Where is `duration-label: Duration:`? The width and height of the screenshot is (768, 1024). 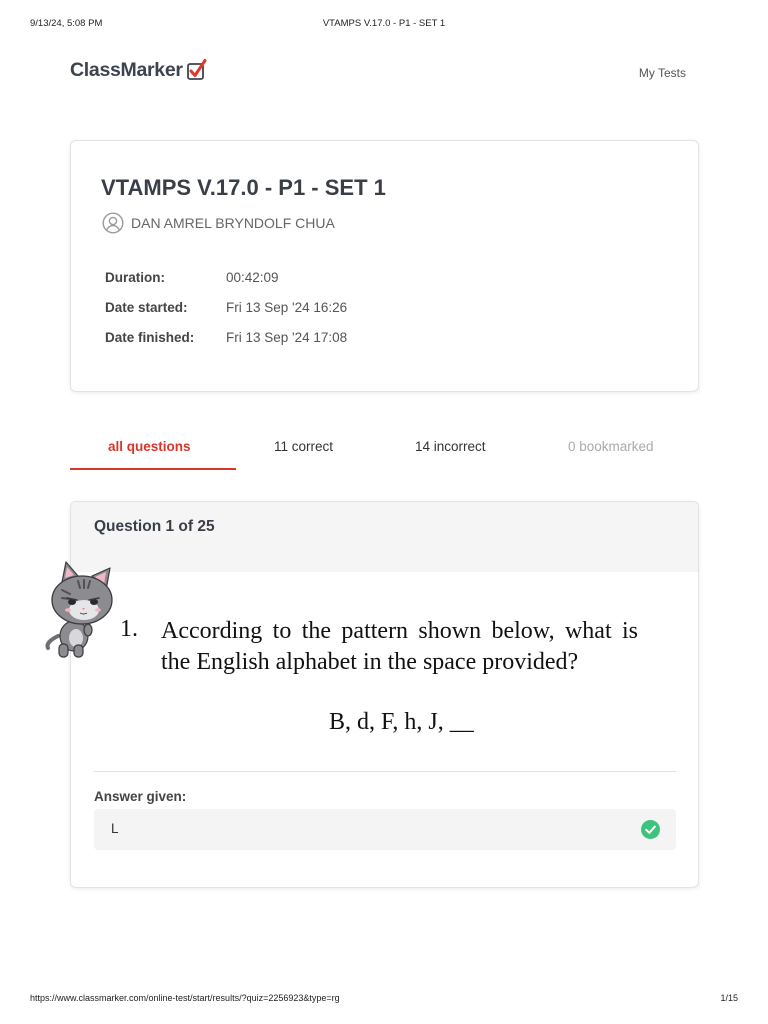
duration-label: Duration: is located at coordinates (135, 277).